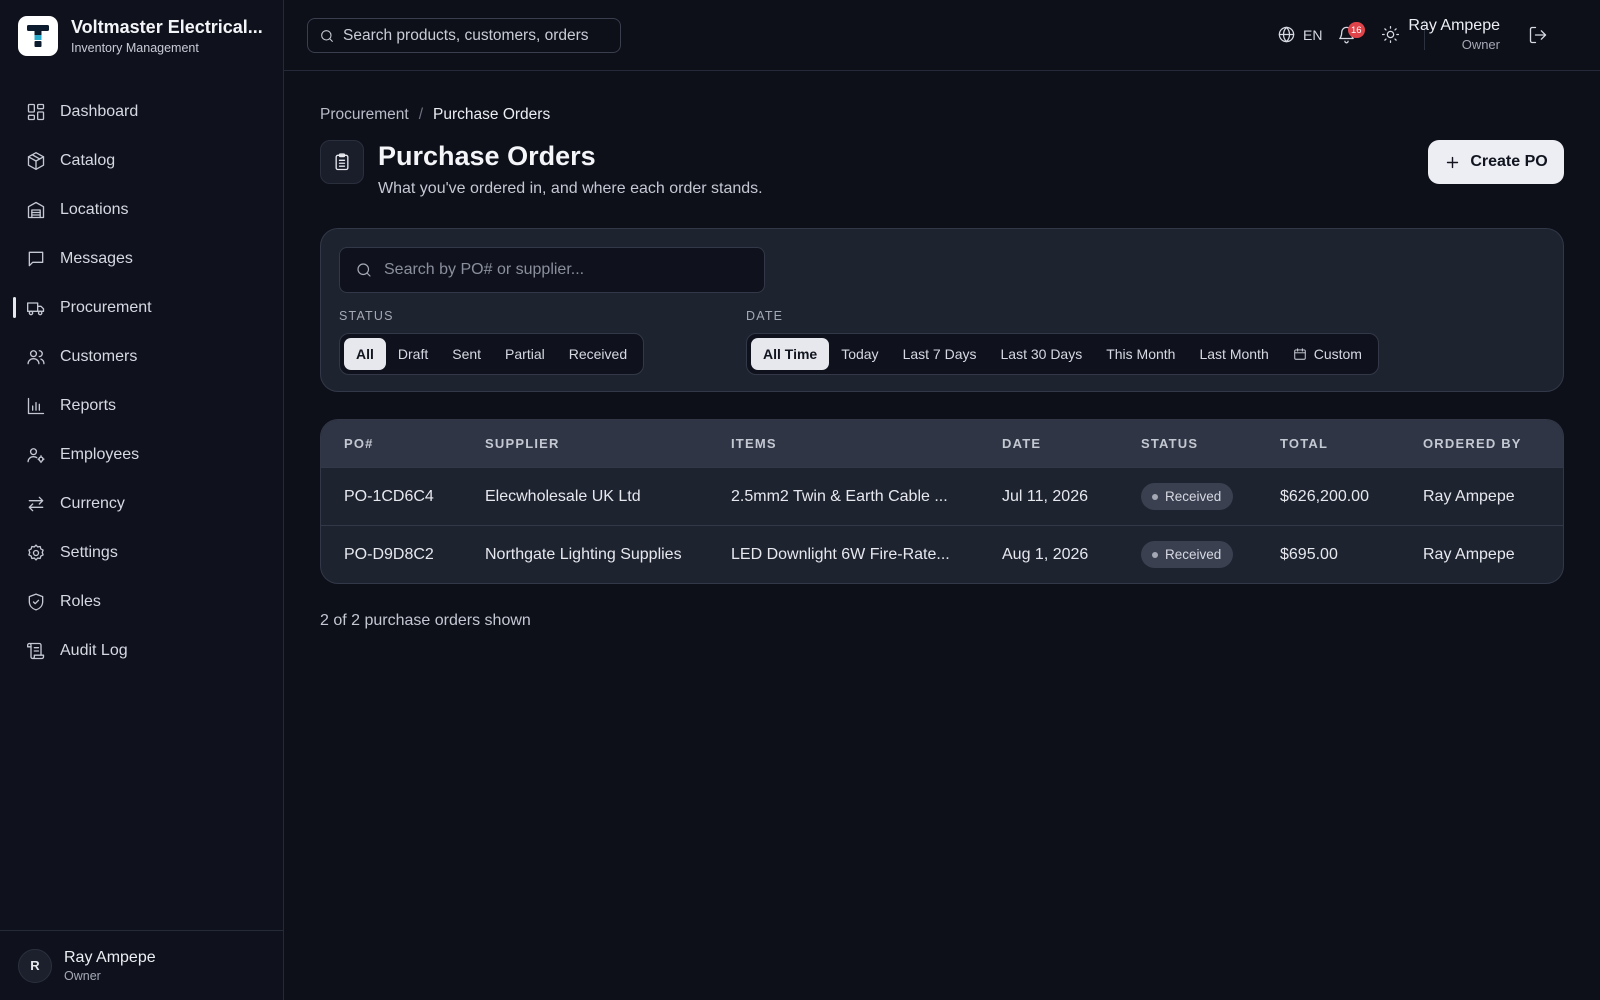 The width and height of the screenshot is (1600, 1000). Describe the element at coordinates (790, 354) in the screenshot. I see `date-option-all-time: All Time` at that location.